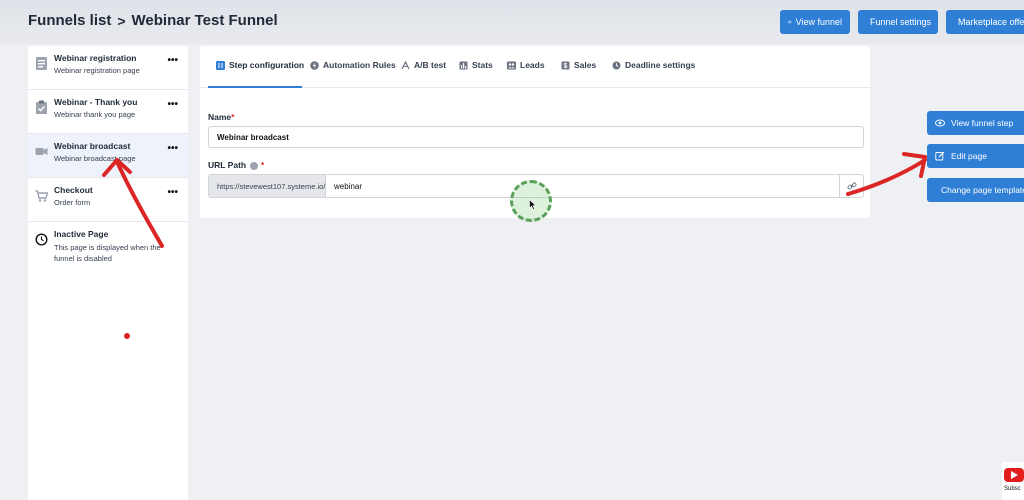 Image resolution: width=1024 pixels, height=500 pixels. I want to click on name-input: Webinar broadcast, so click(536, 137).